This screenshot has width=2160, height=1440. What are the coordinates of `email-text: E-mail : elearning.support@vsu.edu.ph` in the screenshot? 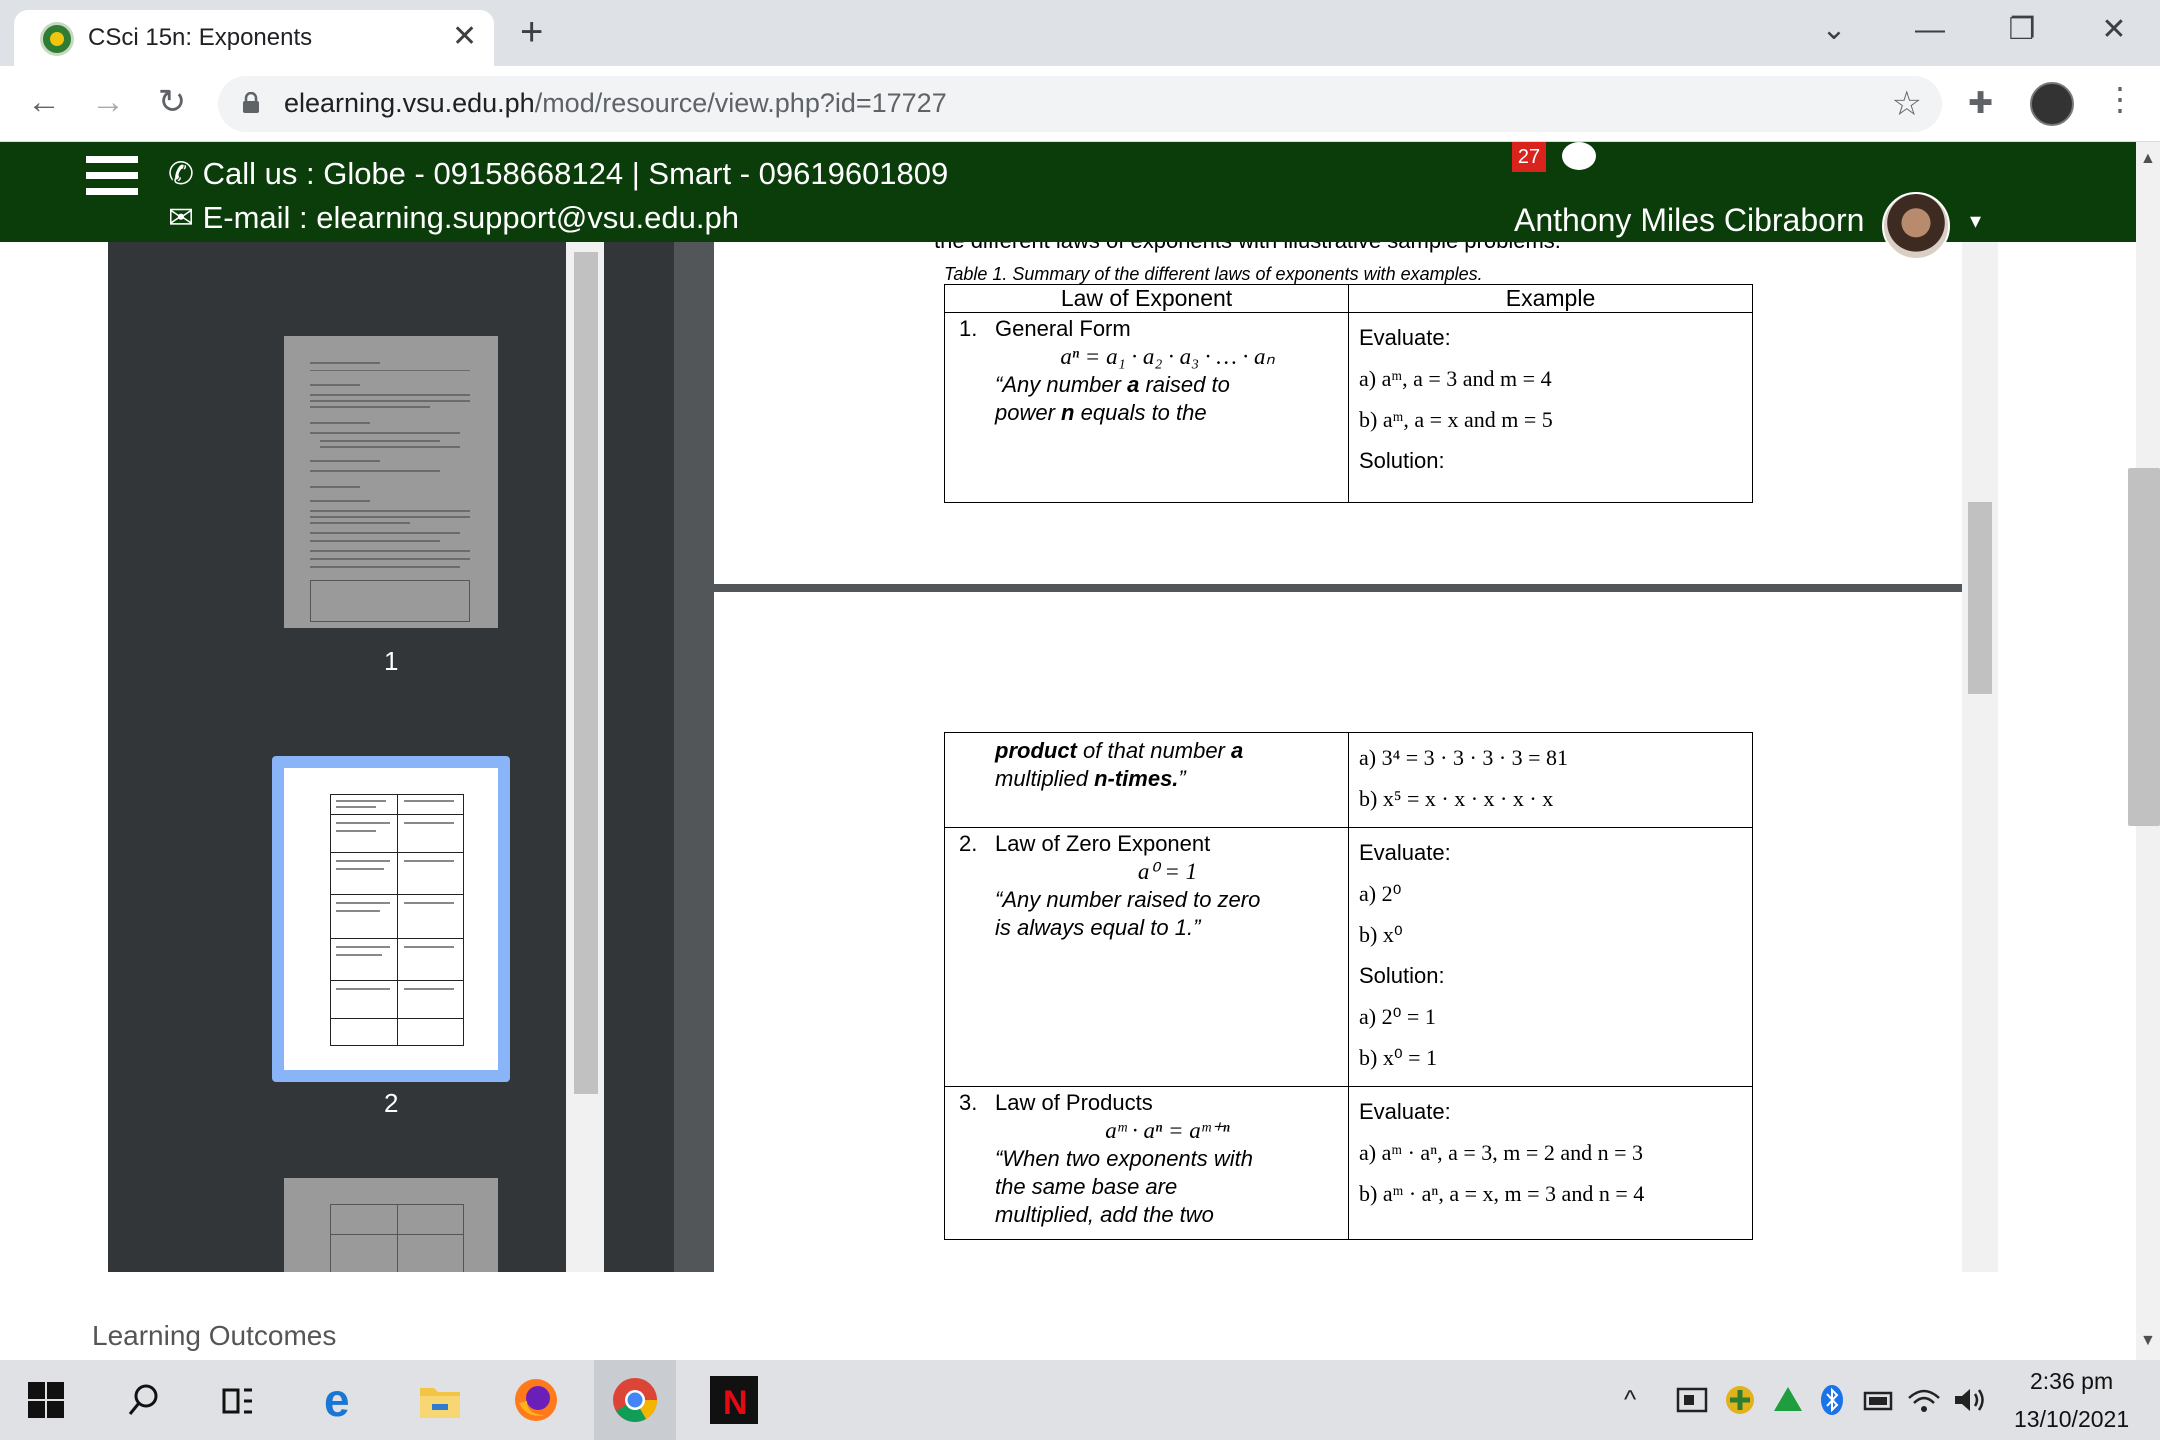 It's located at (470, 217).